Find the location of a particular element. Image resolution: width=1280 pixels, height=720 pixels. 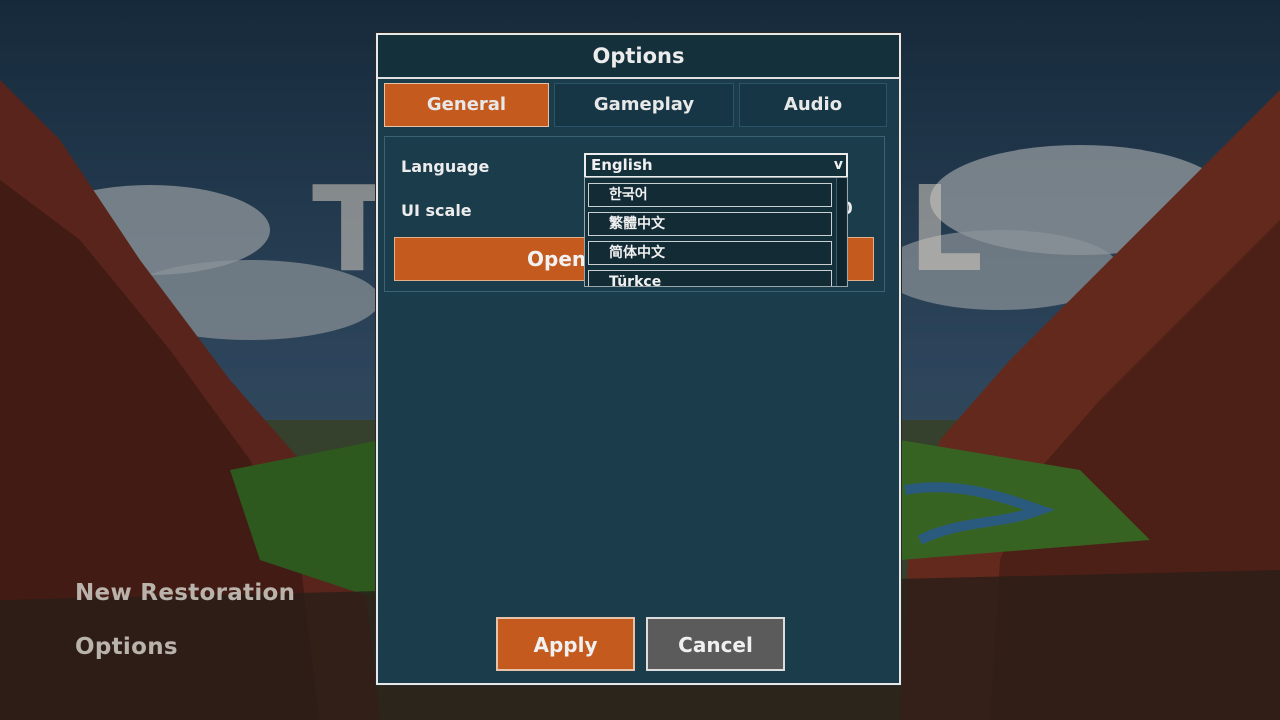

tab-general: General is located at coordinates (466, 105).